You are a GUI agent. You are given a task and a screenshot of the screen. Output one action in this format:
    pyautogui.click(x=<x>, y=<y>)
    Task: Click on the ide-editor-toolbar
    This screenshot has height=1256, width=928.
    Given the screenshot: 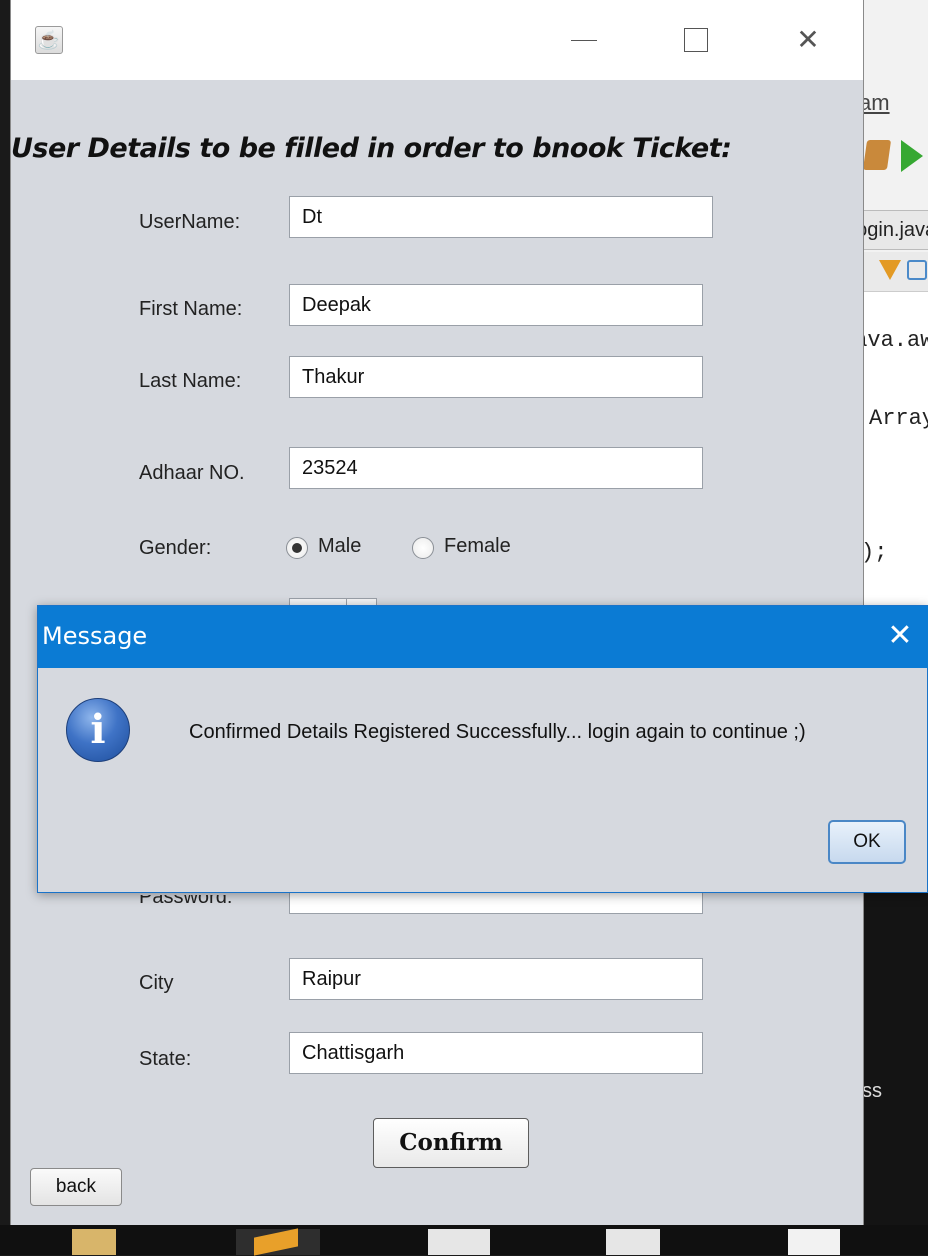 What is the action you would take?
    pyautogui.click(x=895, y=272)
    